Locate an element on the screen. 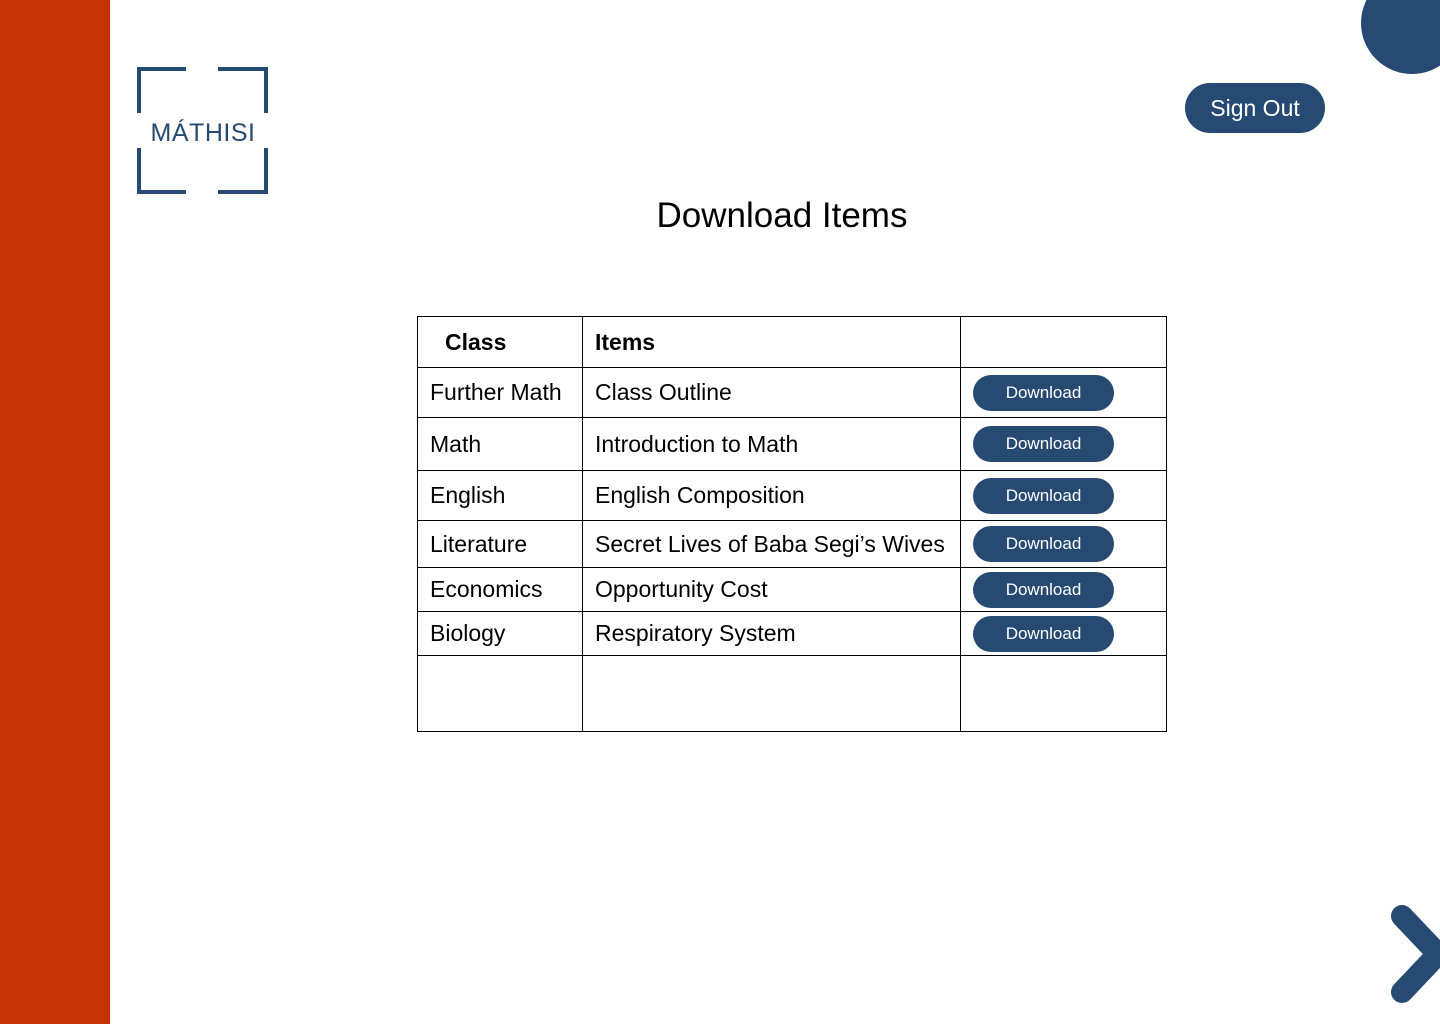 The image size is (1440, 1024). class-cell: Math is located at coordinates (500, 444).